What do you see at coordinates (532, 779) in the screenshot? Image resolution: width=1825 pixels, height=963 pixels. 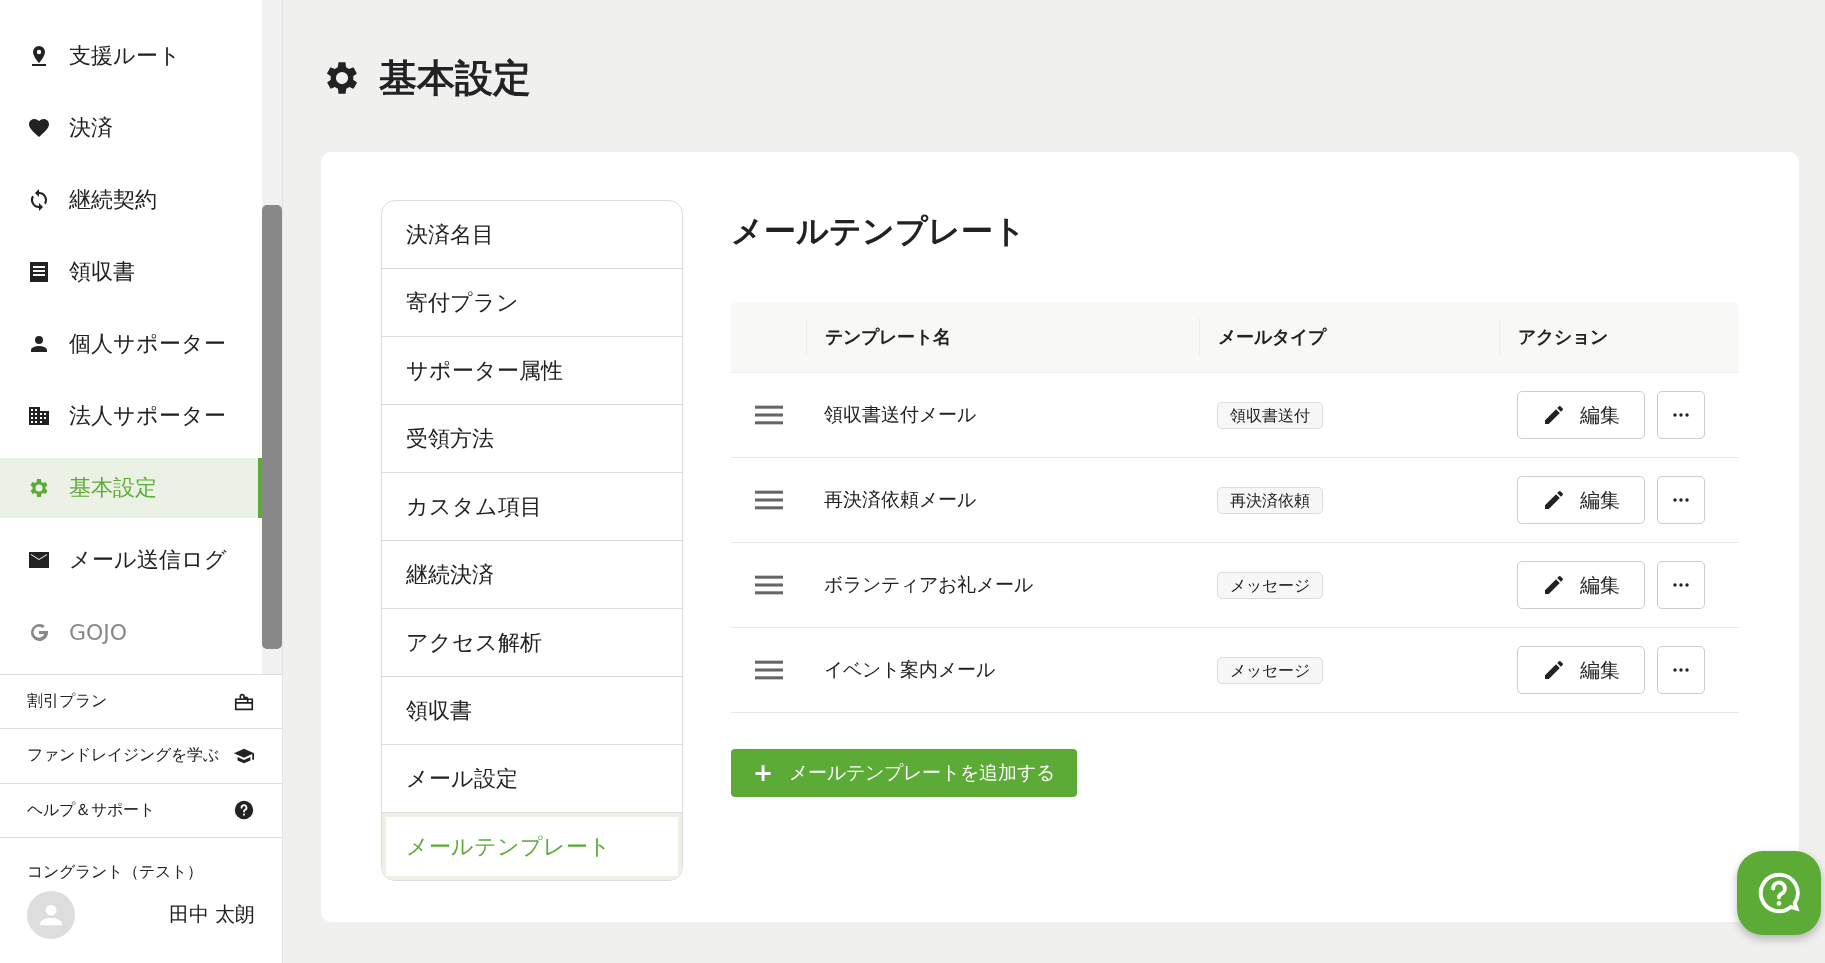 I see `settings-menu-item: メール設定` at bounding box center [532, 779].